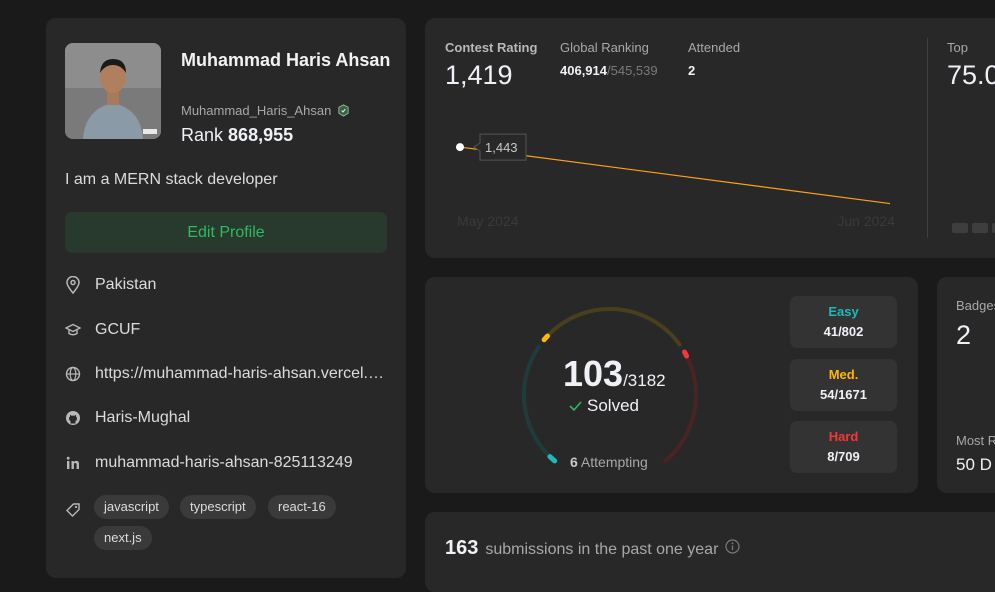 This screenshot has width=995, height=592. I want to click on solved-count: 103 /3182, so click(618, 374).